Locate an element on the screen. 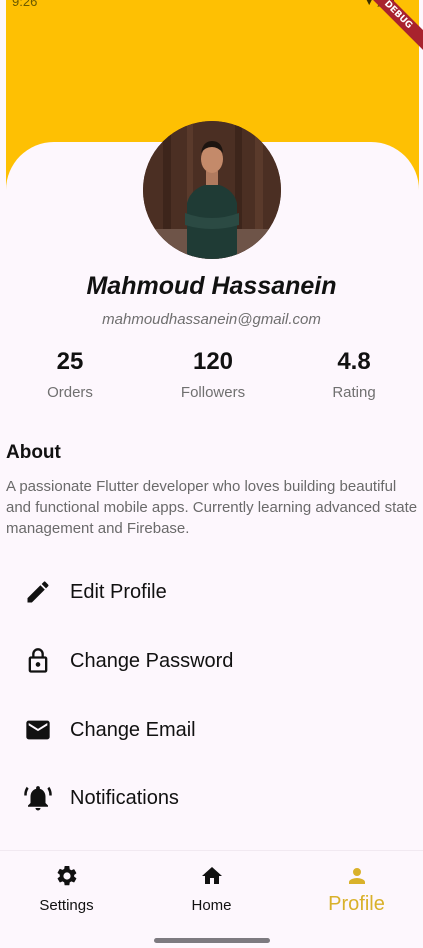  stat-value: 4.8 is located at coordinates (354, 361).